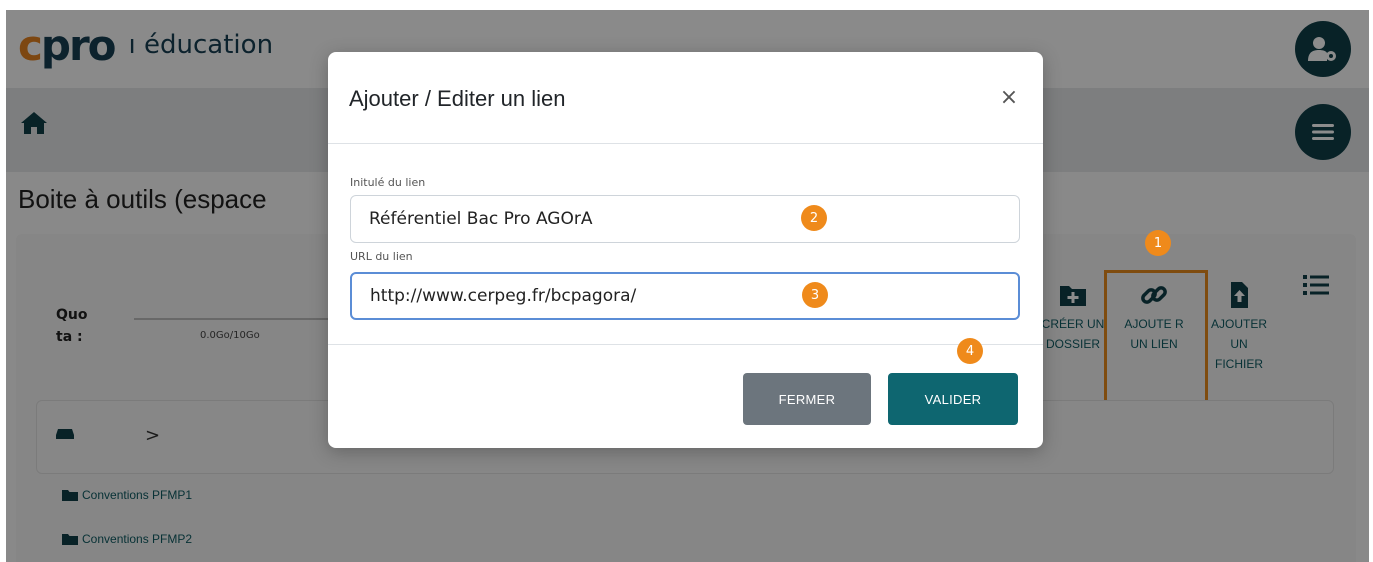 Image resolution: width=1373 pixels, height=562 pixels. I want to click on link-url-label: URL du lien, so click(381, 256).